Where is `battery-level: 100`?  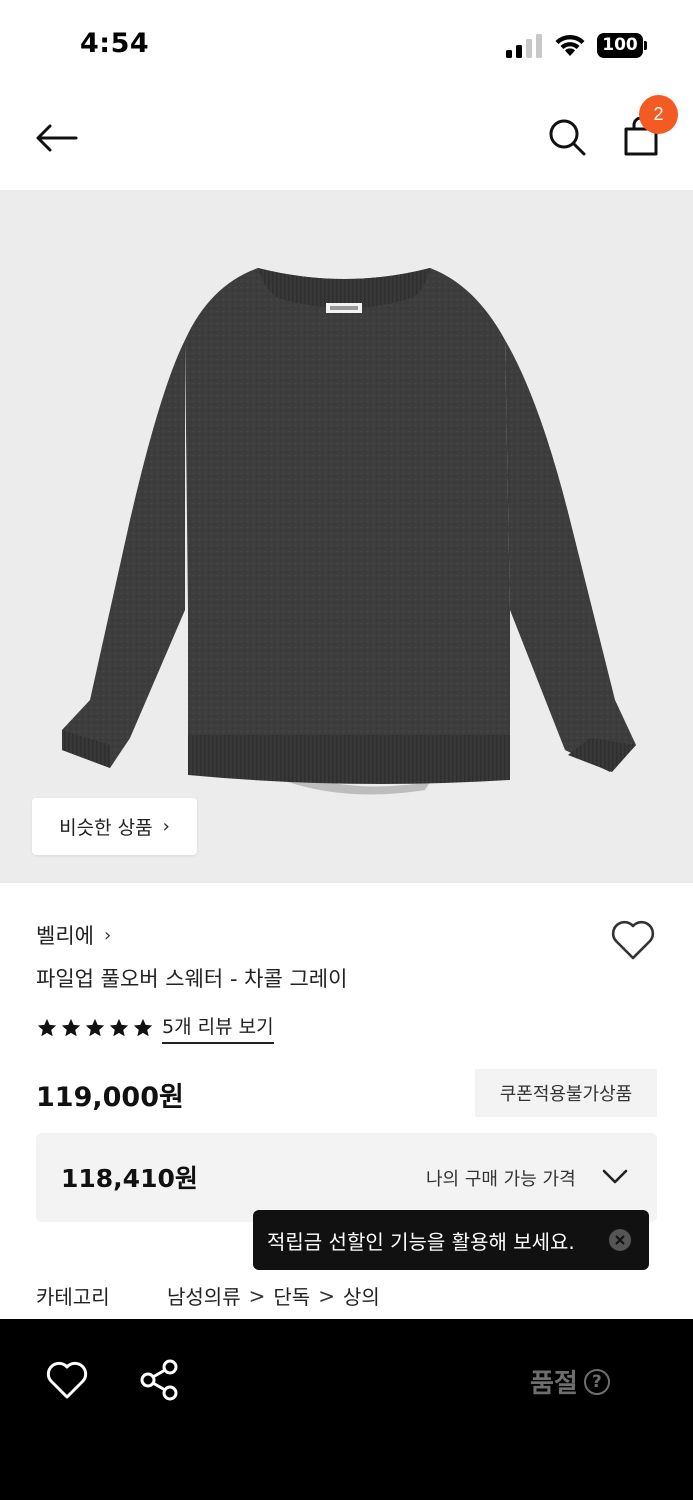 battery-level: 100 is located at coordinates (620, 45).